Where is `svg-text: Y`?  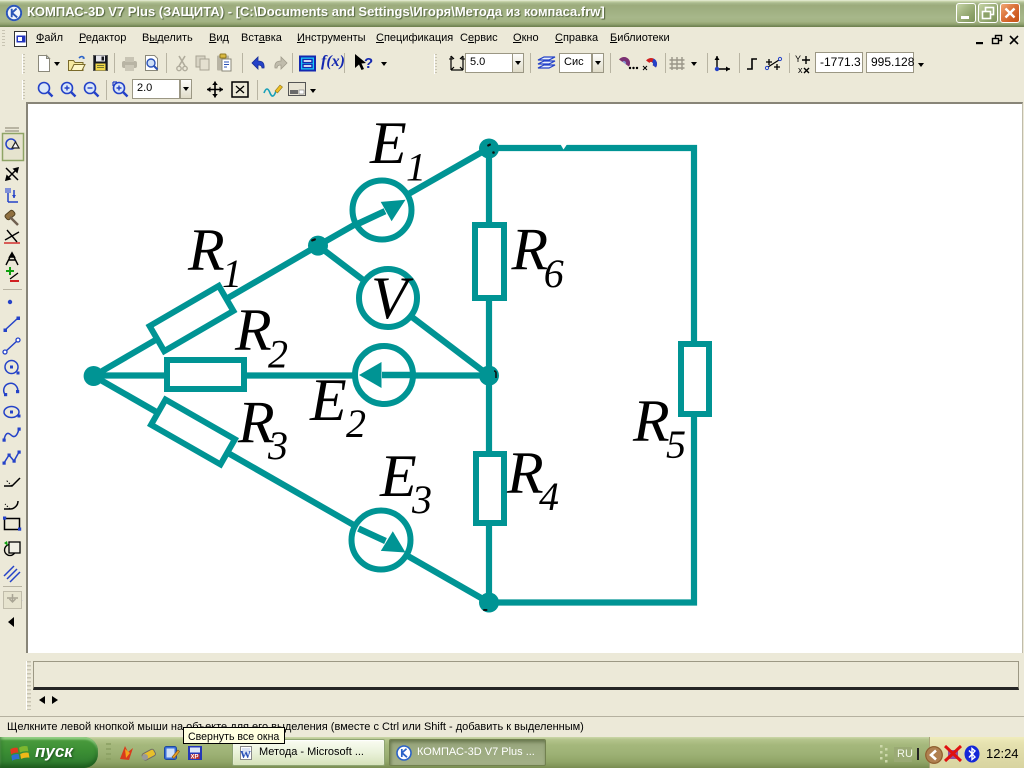 svg-text: Y is located at coordinates (798, 59).